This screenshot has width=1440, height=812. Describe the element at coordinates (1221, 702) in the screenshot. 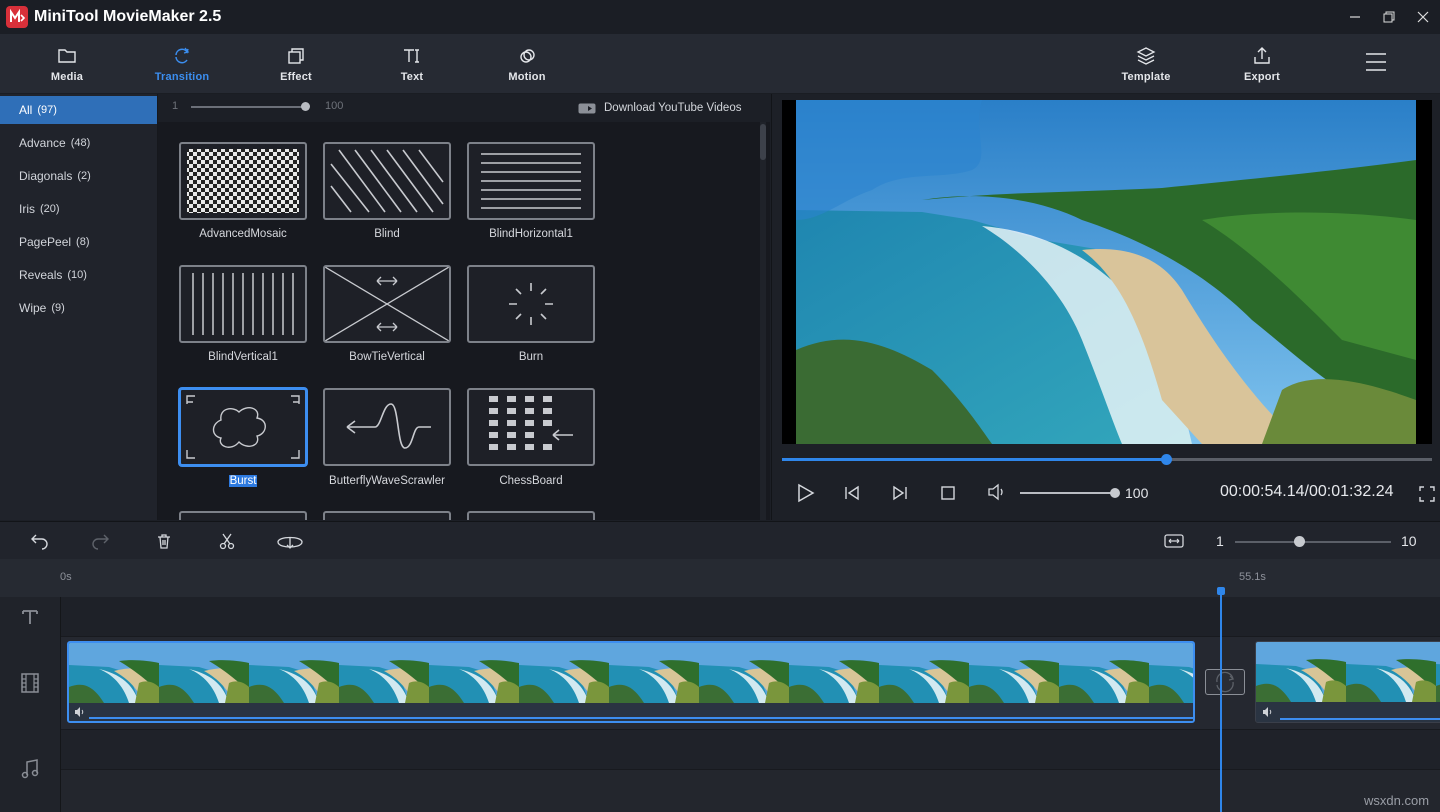

I see `playhead` at that location.